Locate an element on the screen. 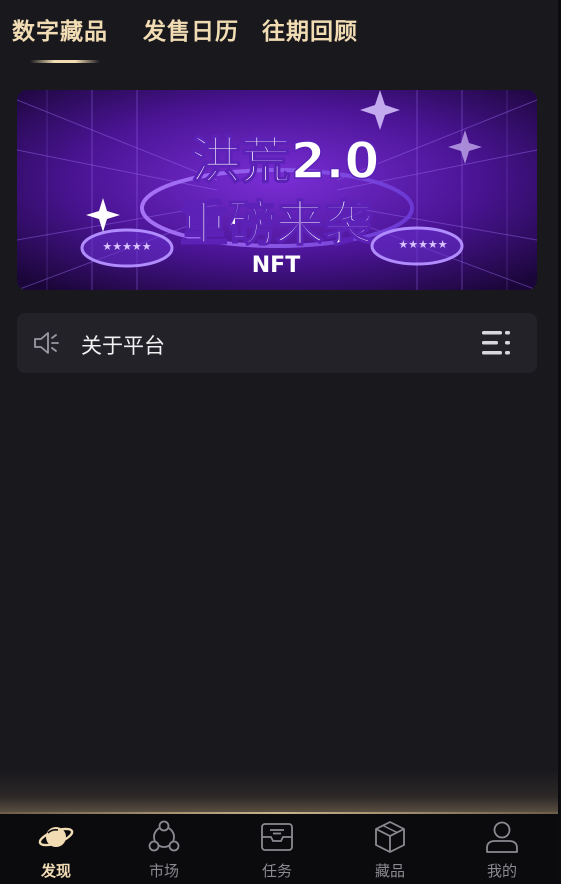  nav-label-market: 市场 is located at coordinates (163, 871).